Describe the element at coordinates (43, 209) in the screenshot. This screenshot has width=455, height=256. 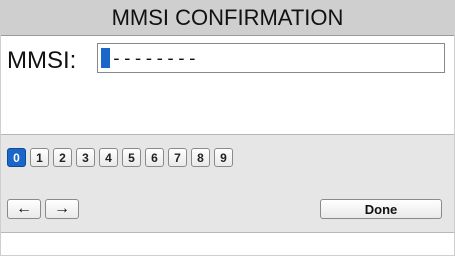
I see `cursor-nav-row: ← →` at that location.